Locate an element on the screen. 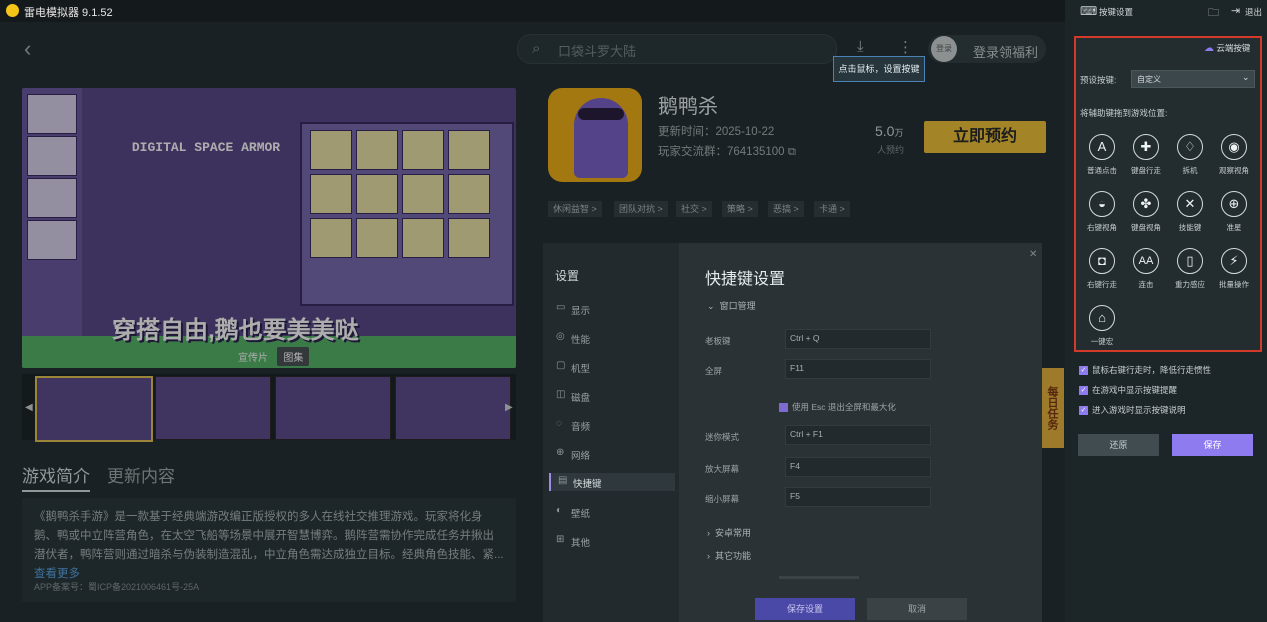 This screenshot has height=622, width=1267. cancel-button: 取消 is located at coordinates (917, 609).